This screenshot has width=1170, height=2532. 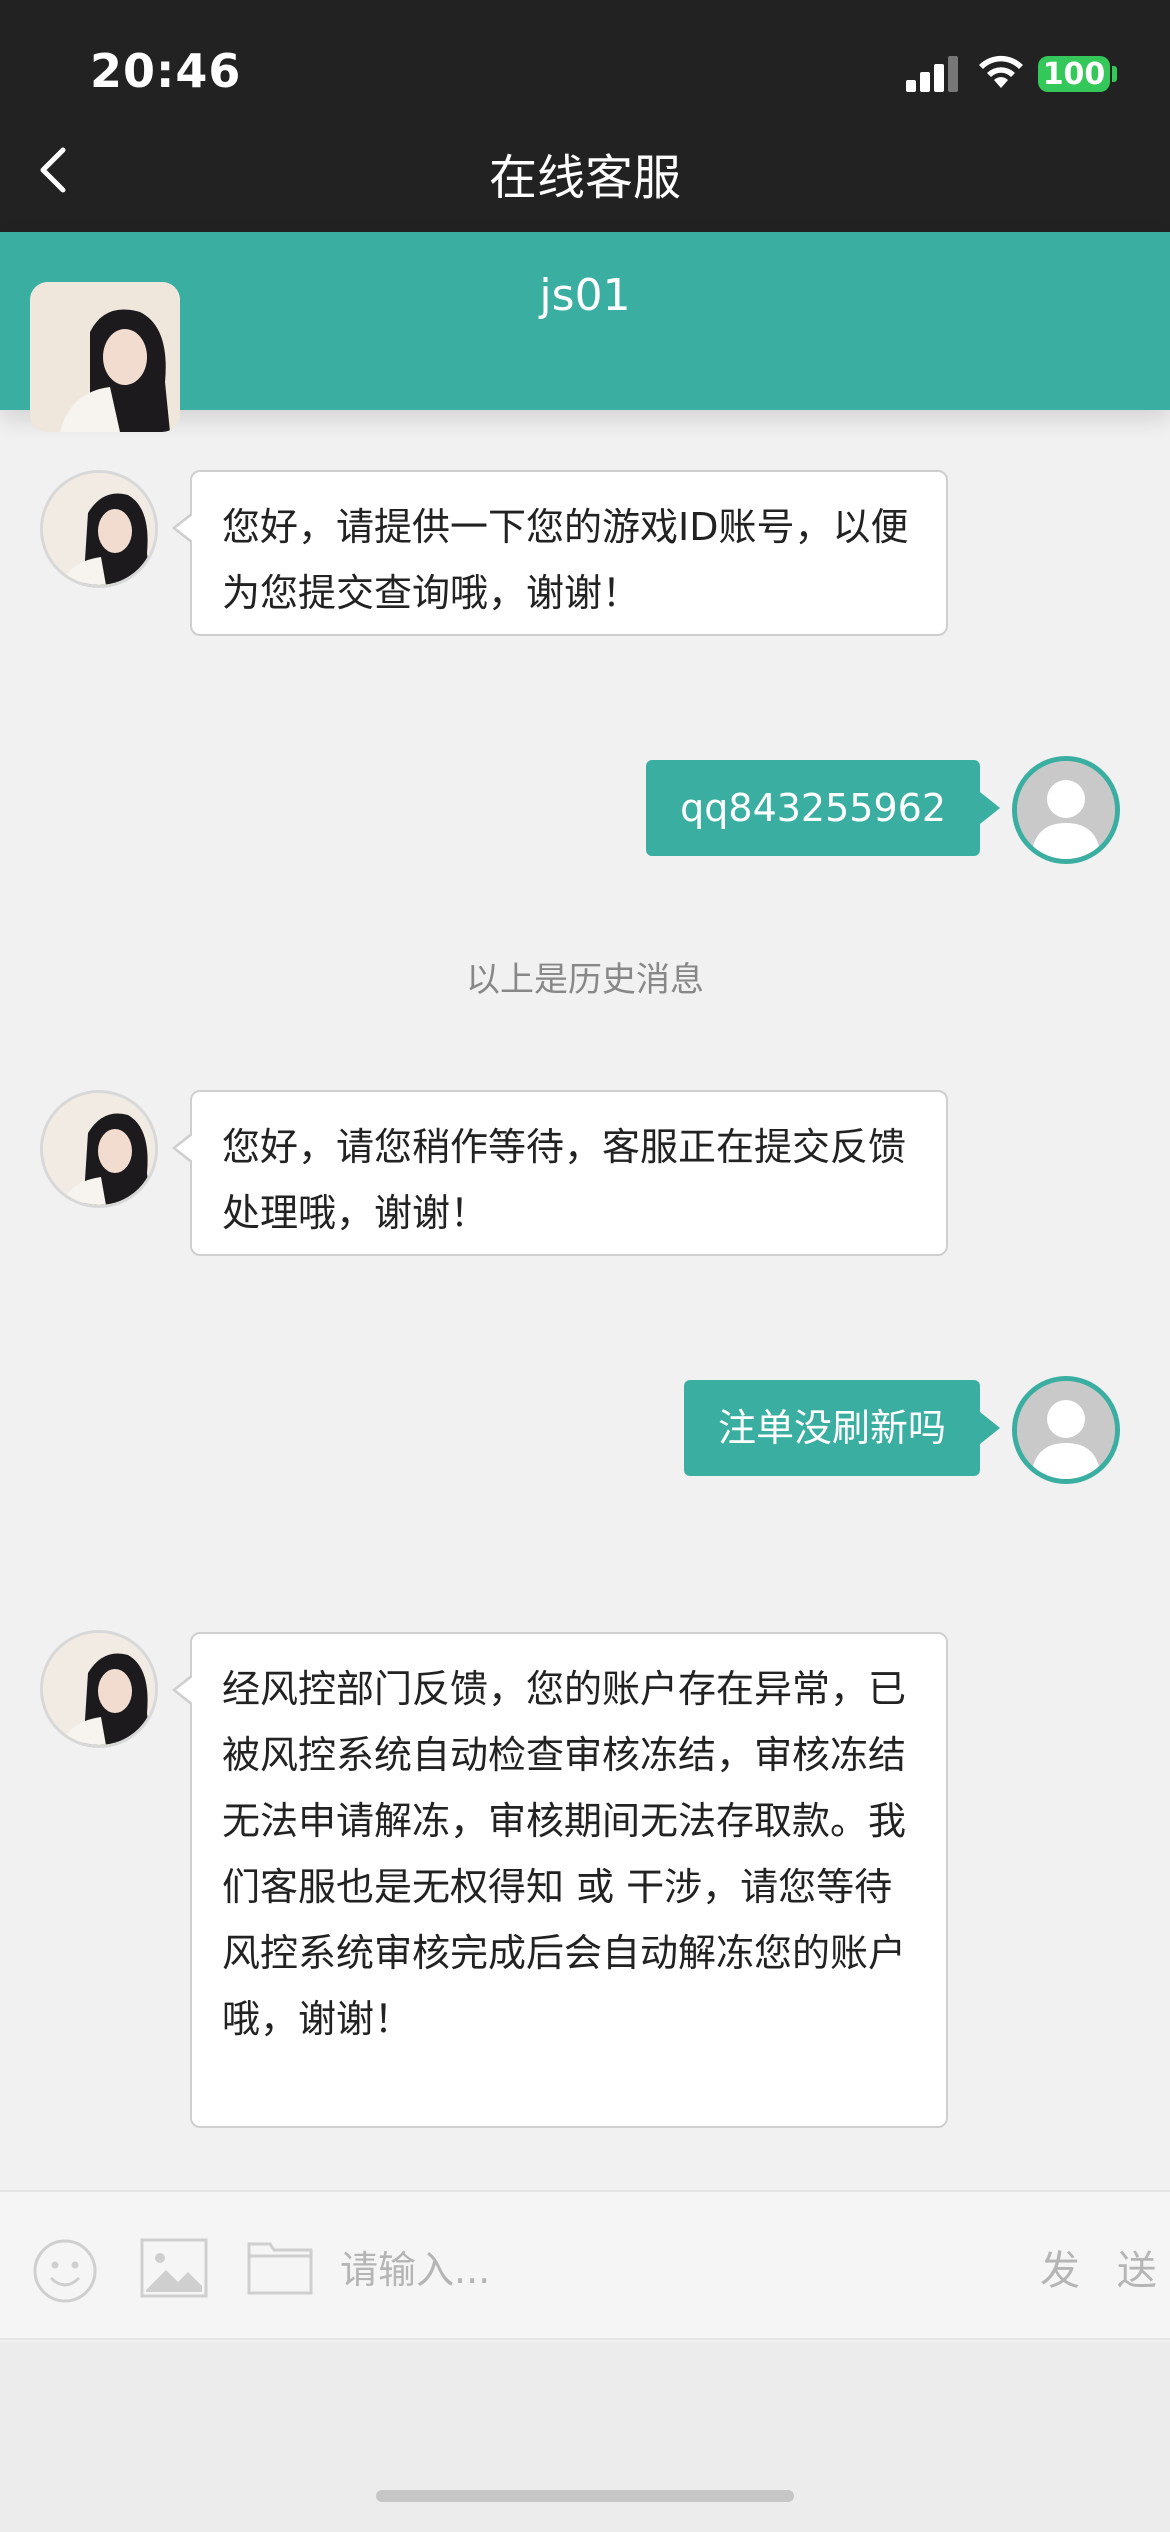 I want to click on send-button: 发 送, so click(x=1104, y=2267).